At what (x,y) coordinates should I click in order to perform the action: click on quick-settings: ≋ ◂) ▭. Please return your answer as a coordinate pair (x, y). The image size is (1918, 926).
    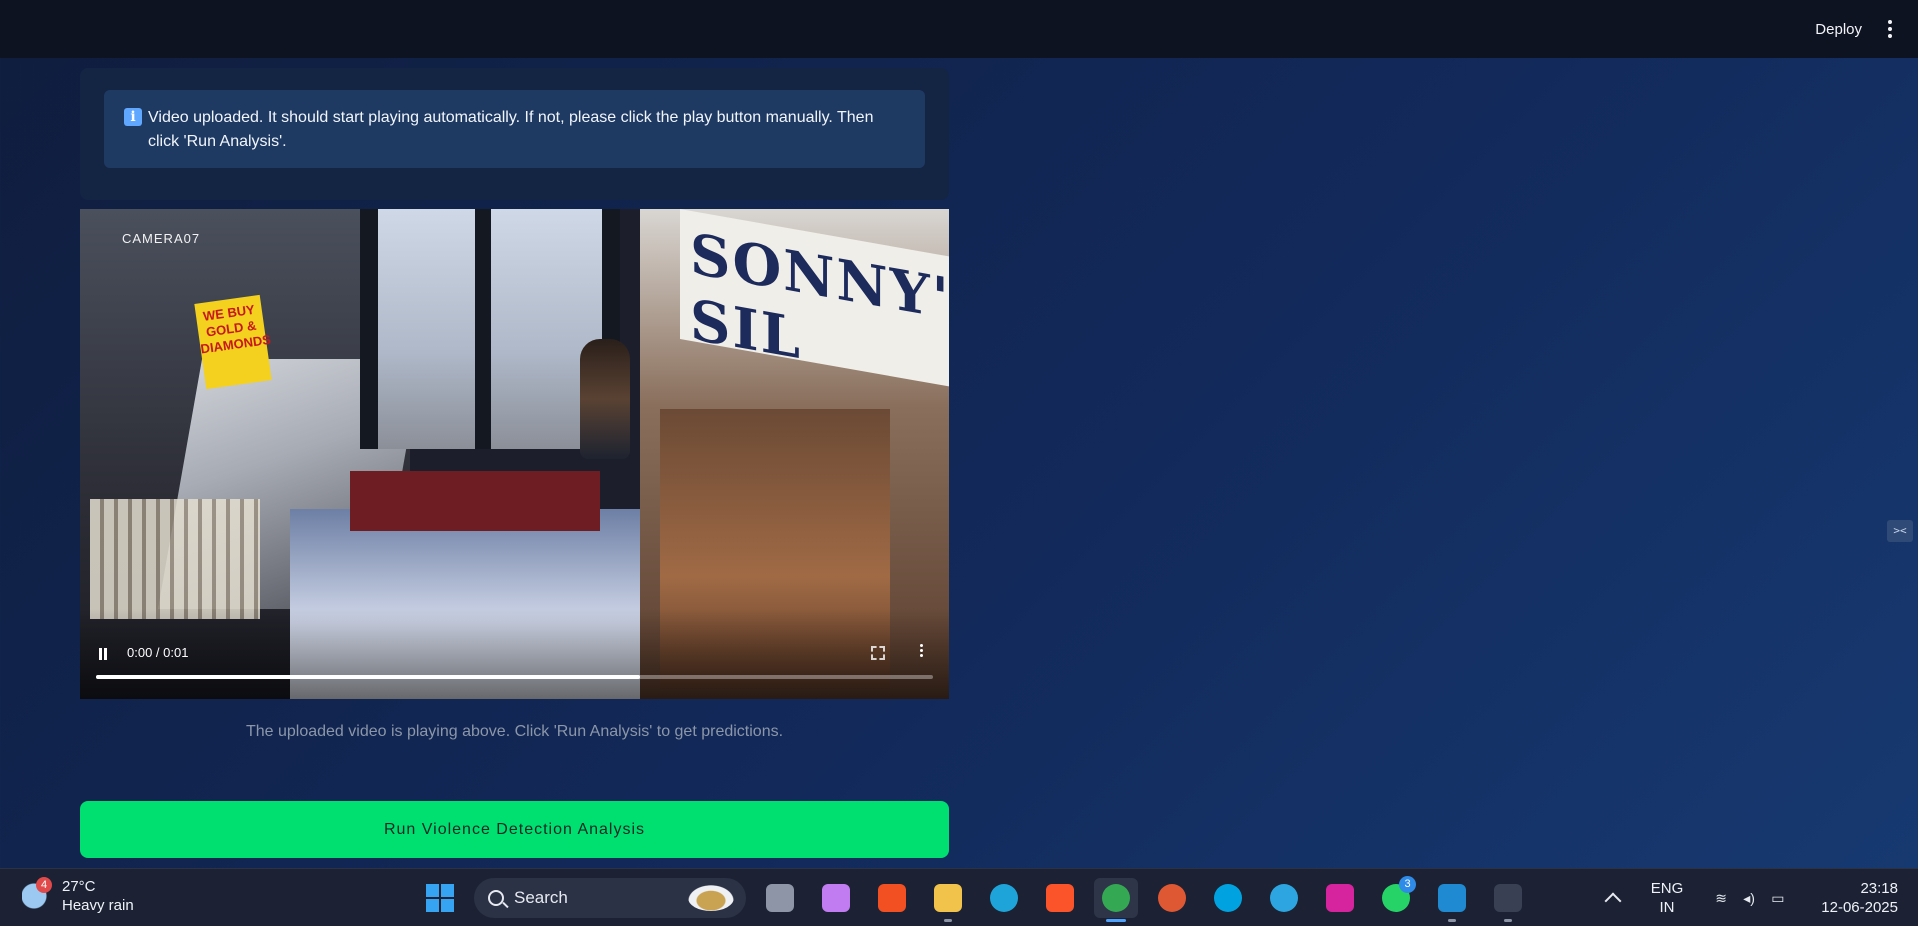
    Looking at the image, I should click on (1752, 898).